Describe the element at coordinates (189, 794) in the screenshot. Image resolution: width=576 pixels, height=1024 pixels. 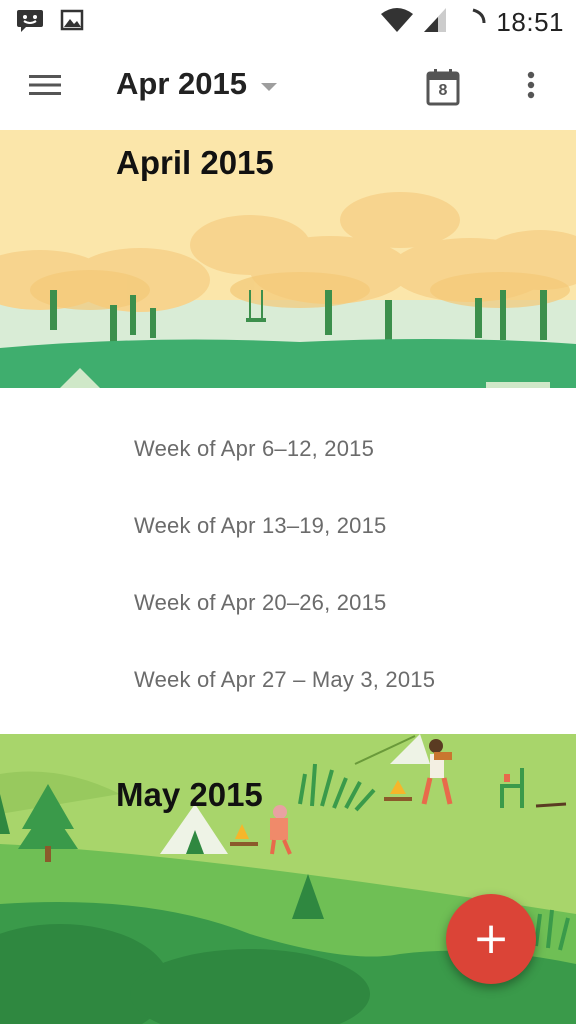
I see `may-month-title: May 2015` at that location.